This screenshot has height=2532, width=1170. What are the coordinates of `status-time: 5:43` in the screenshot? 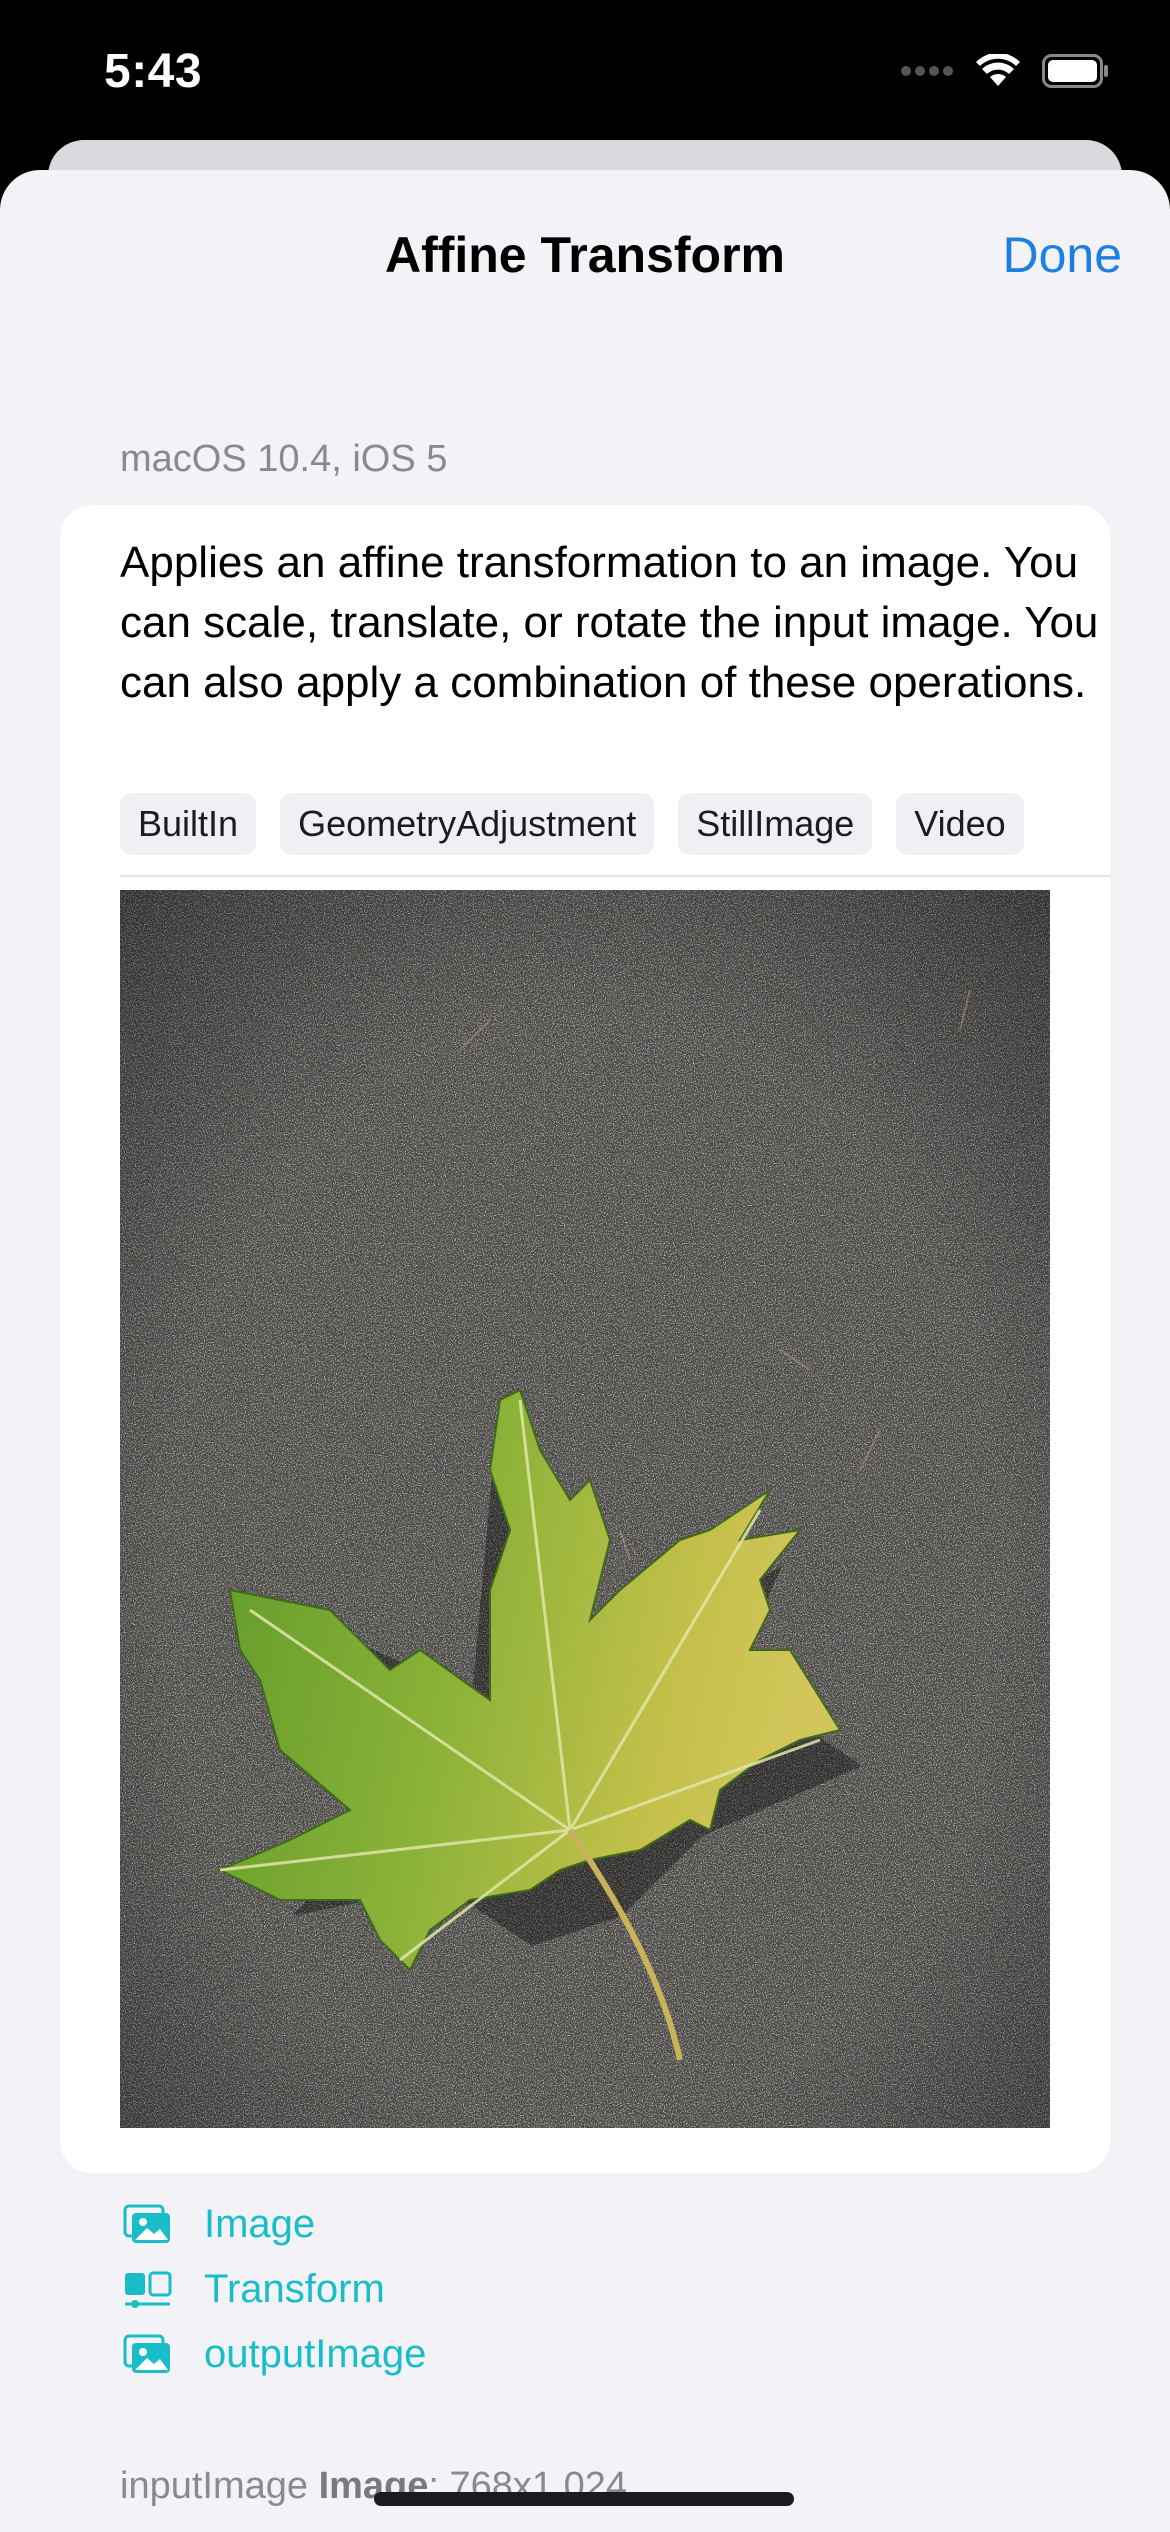 It's located at (153, 71).